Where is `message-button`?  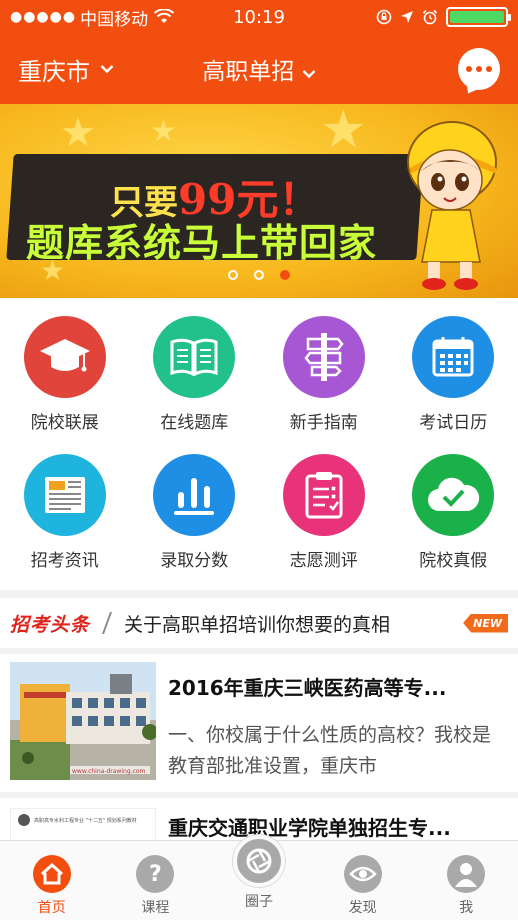 message-button is located at coordinates (479, 69).